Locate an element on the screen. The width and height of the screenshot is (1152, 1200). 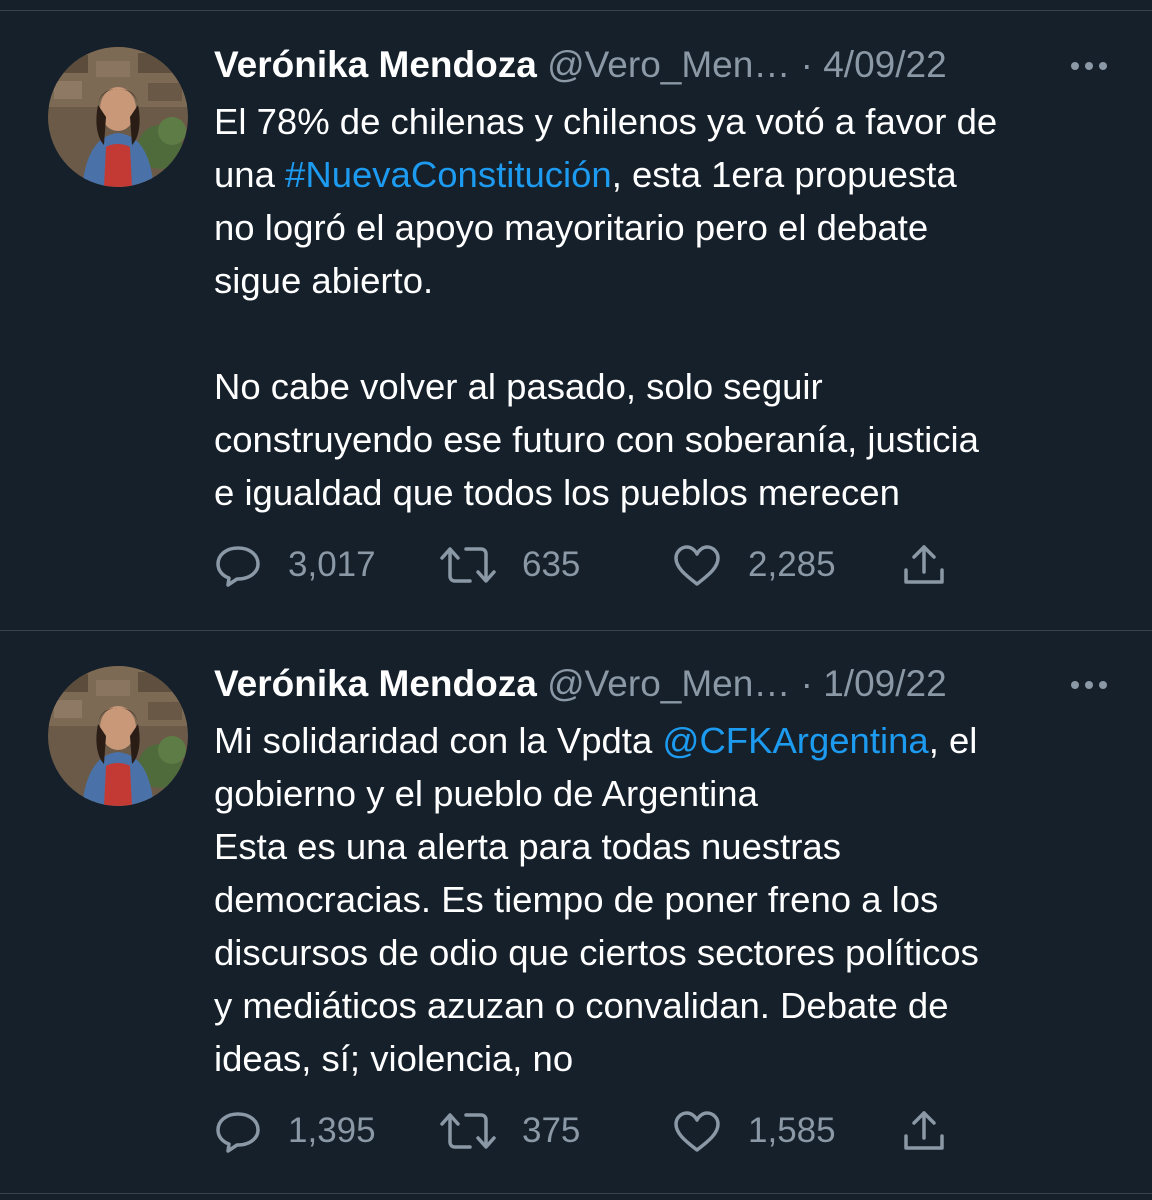
tweet-actions: 1,395 375 1,585 is located at coordinates (594, 1131).